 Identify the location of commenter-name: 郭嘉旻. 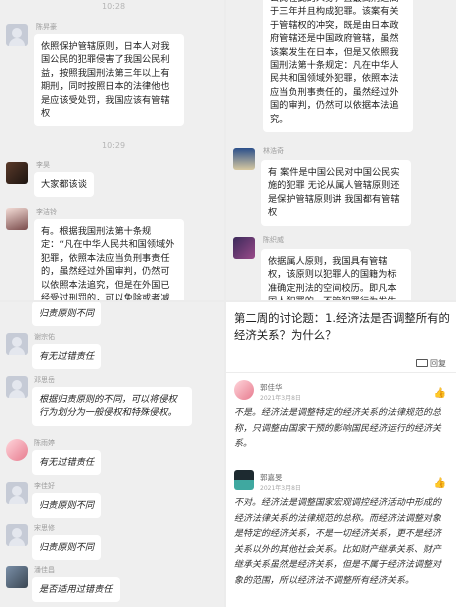
(271, 477).